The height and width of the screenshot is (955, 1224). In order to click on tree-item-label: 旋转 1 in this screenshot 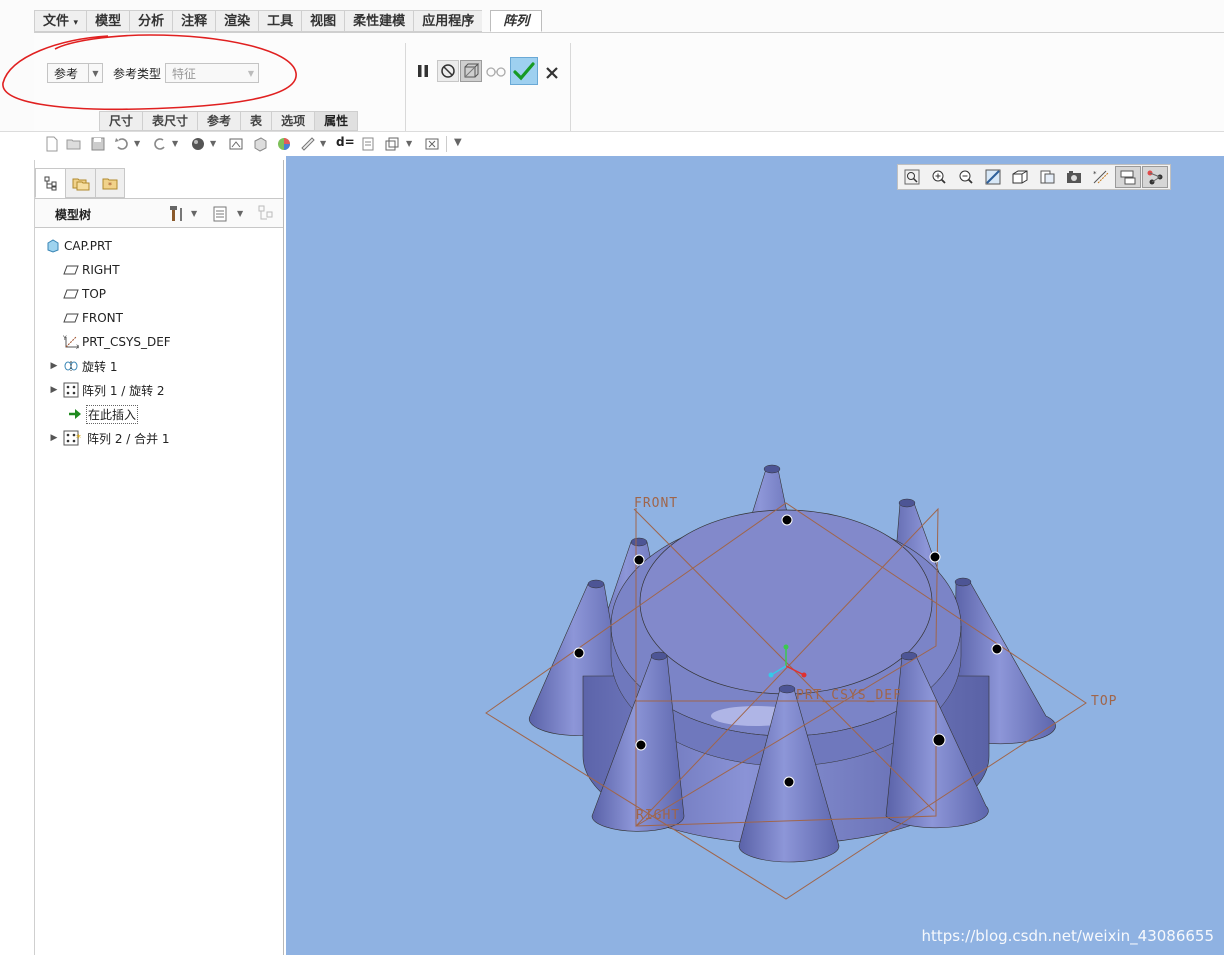, I will do `click(100, 366)`.